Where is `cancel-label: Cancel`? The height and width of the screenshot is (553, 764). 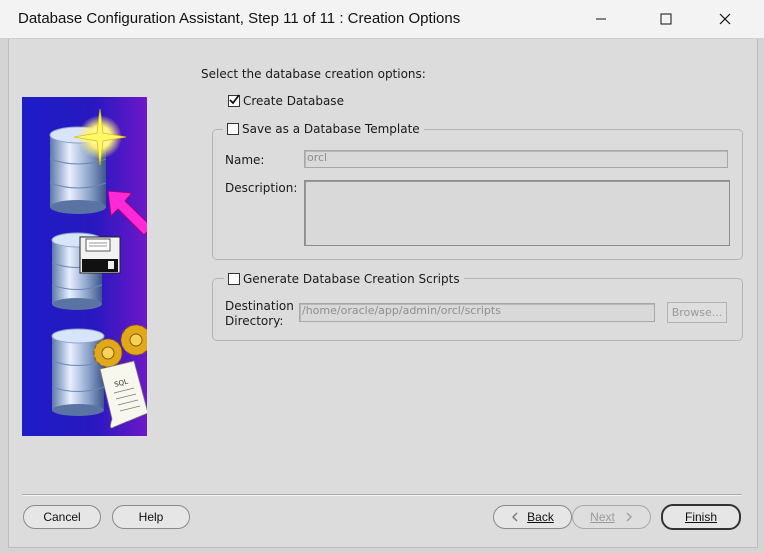 cancel-label: Cancel is located at coordinates (62, 517).